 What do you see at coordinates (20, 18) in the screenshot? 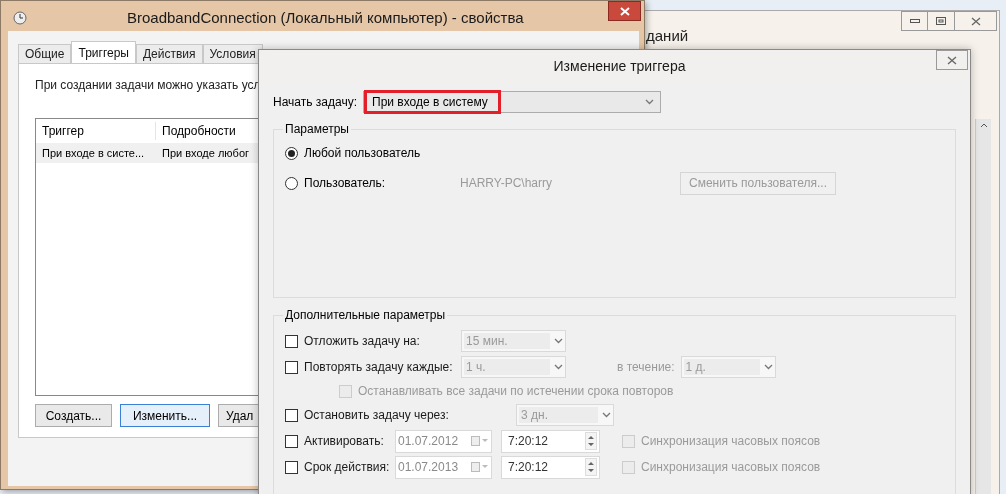
I see `clock-icon` at bounding box center [20, 18].